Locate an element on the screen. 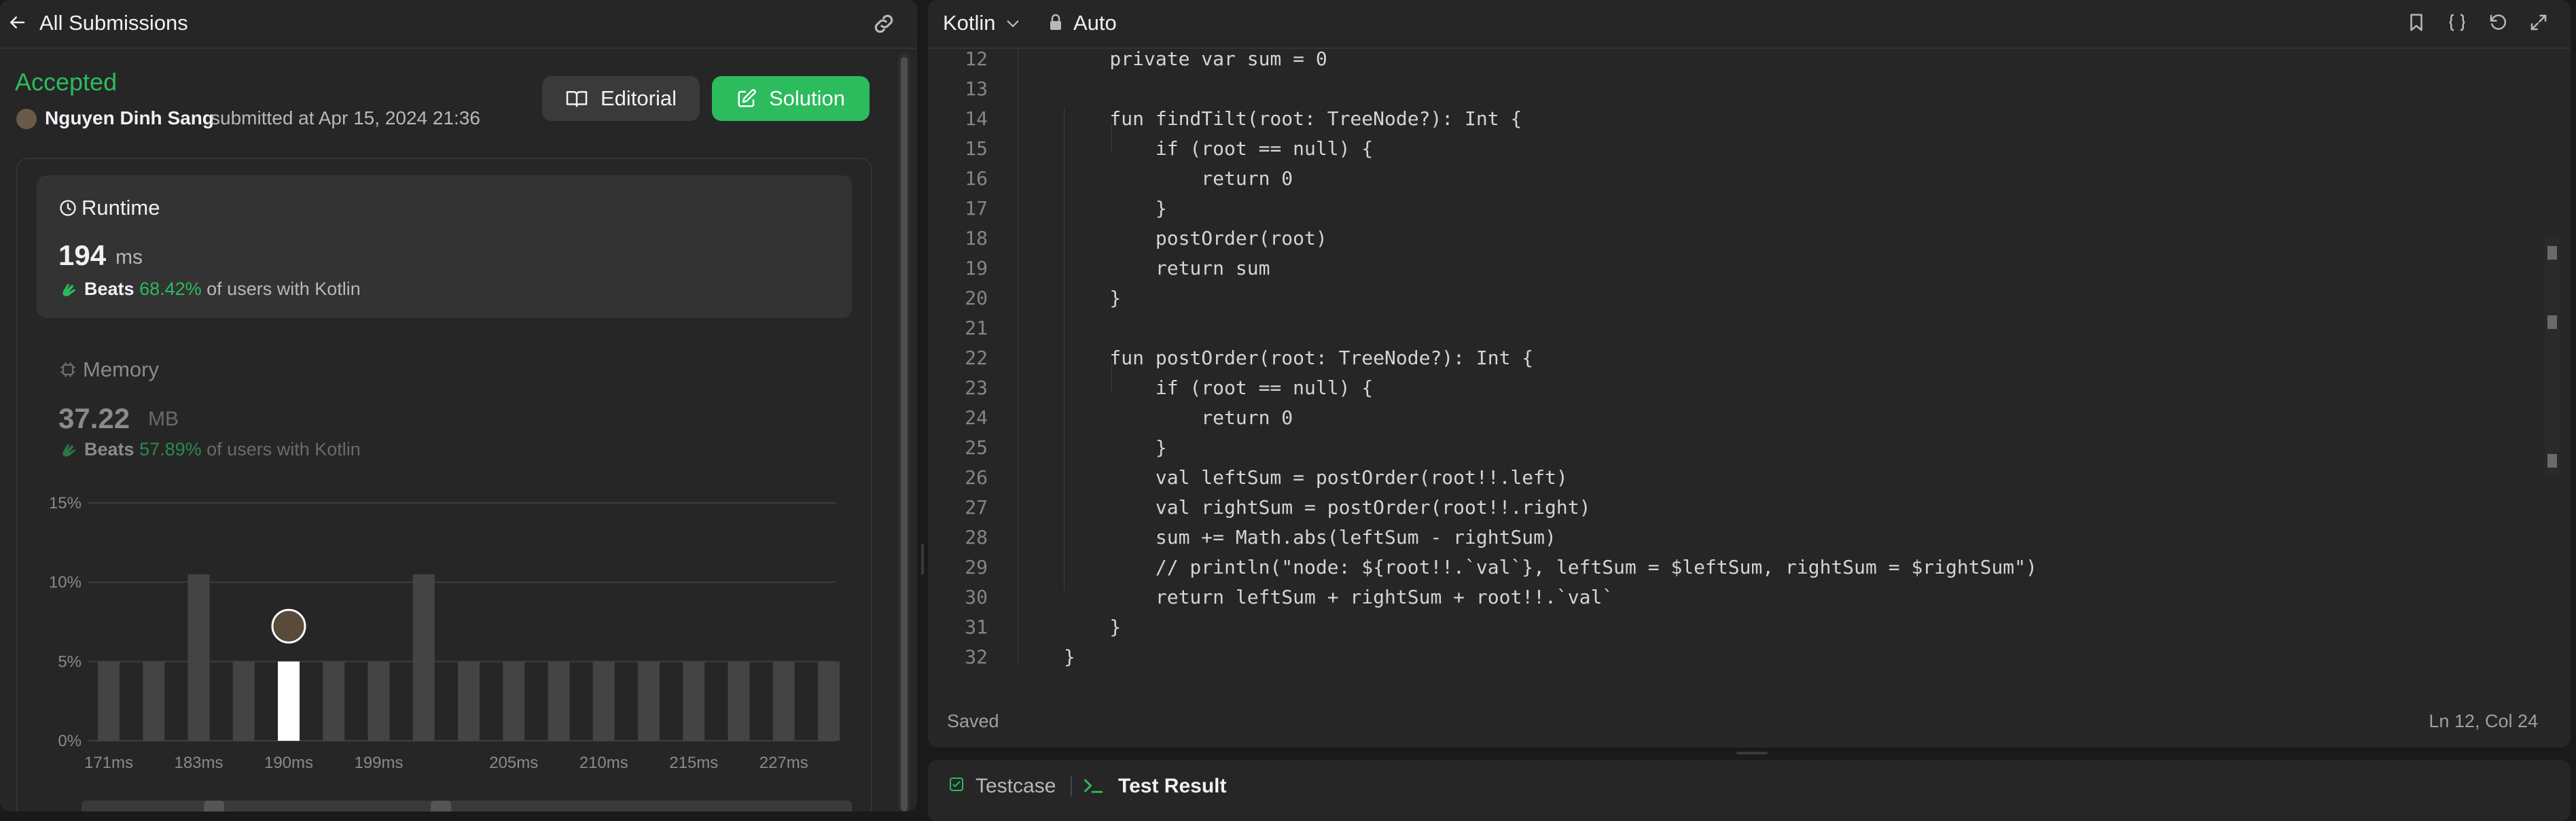 The height and width of the screenshot is (821, 2576). slider-handle-left is located at coordinates (214, 806).